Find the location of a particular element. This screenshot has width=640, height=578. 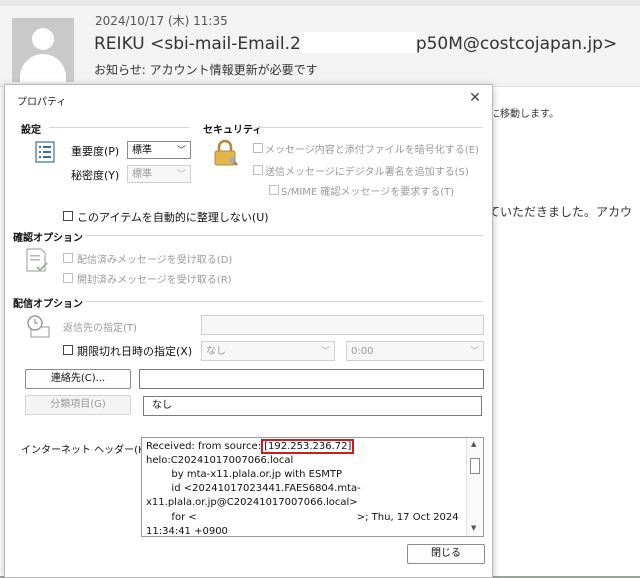

lock-icon is located at coordinates (226, 152).